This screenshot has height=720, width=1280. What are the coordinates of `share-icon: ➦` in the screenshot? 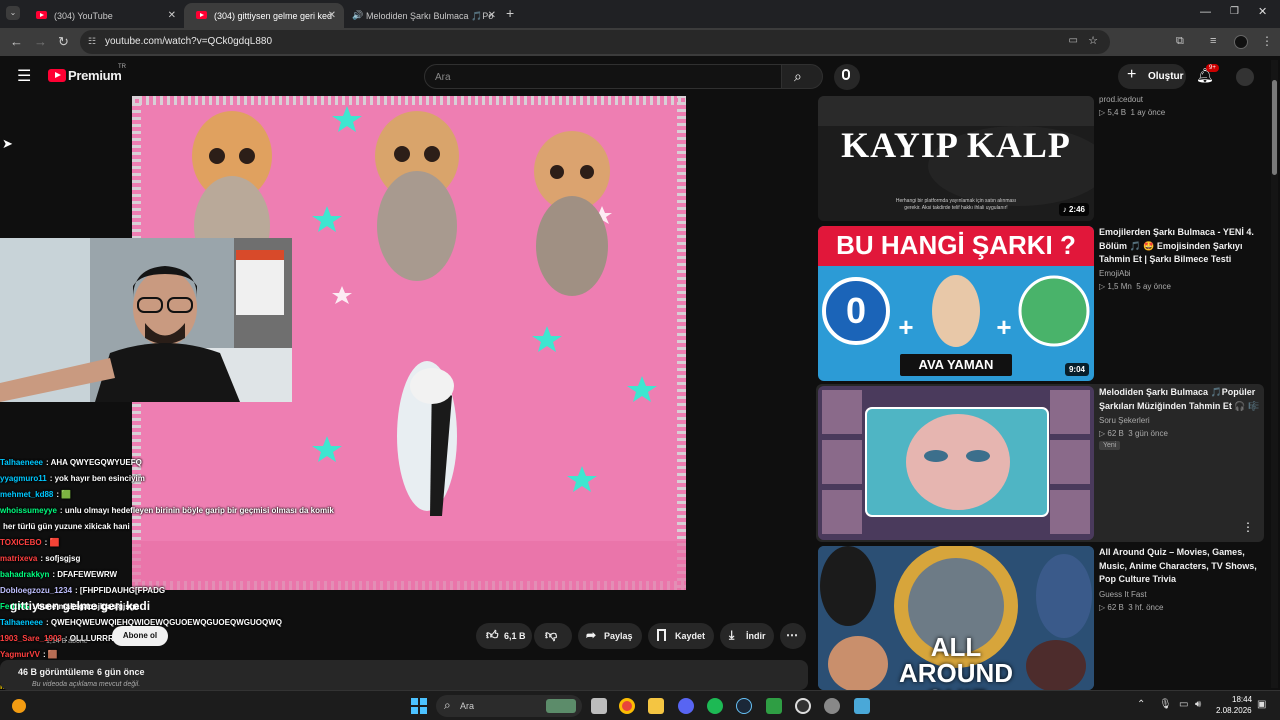 It's located at (591, 635).